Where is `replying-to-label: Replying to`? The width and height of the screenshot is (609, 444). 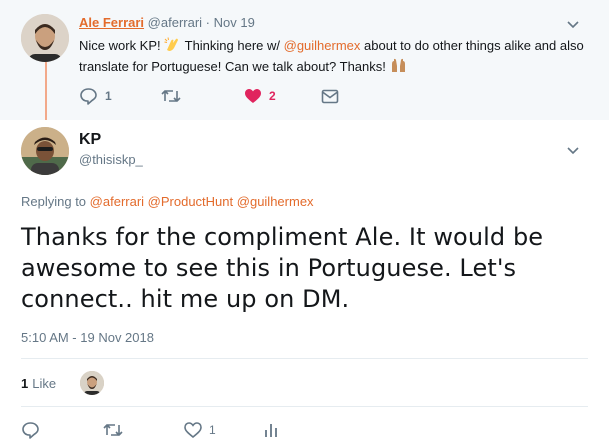 replying-to-label: Replying to is located at coordinates (54, 201).